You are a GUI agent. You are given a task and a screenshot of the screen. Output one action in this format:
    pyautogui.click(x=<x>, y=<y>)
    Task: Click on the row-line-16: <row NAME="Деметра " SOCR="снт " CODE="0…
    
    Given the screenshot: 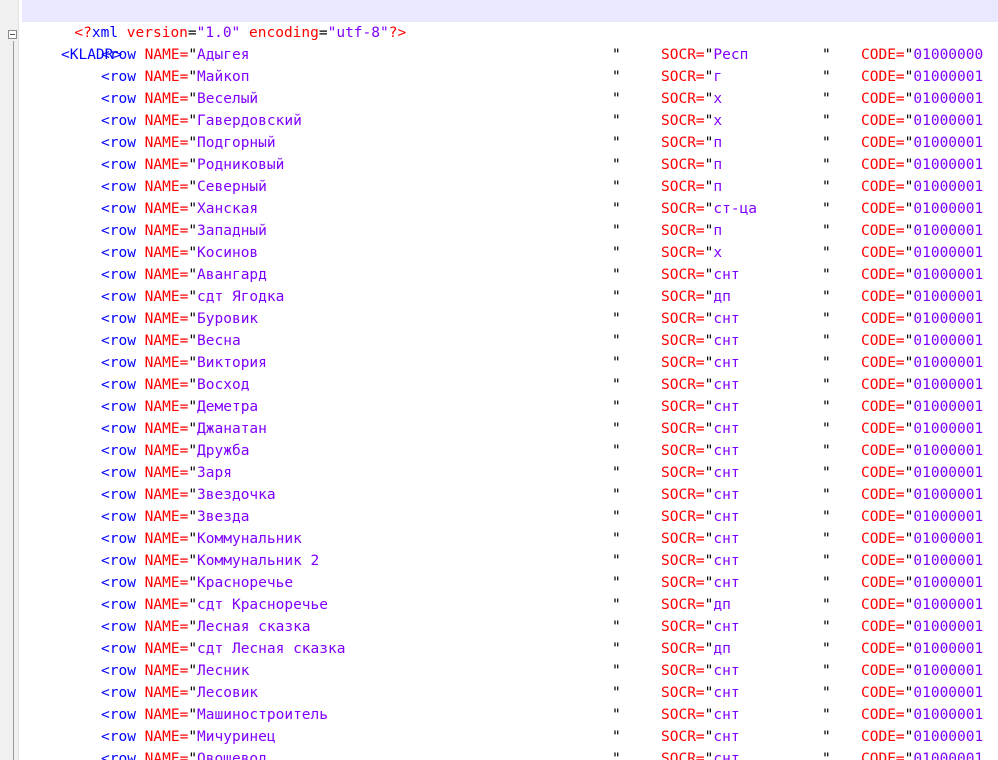 What is the action you would take?
    pyautogui.click(x=510, y=407)
    